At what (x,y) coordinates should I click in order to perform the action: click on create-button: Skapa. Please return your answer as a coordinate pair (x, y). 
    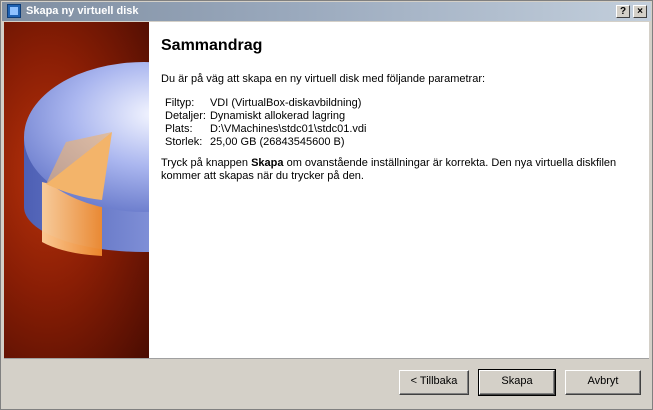
    Looking at the image, I should click on (517, 382).